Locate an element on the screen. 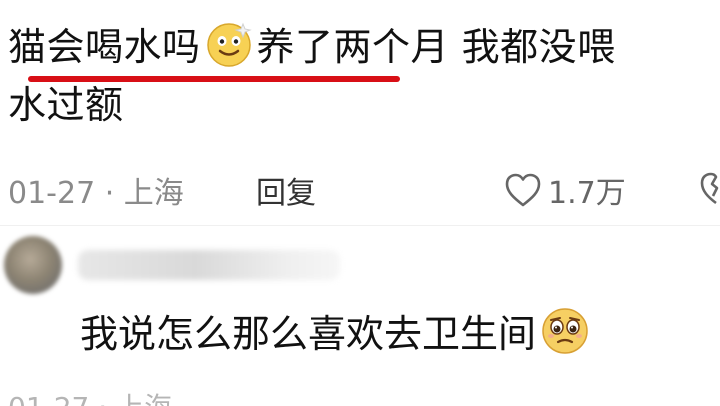  red-highlight-underline is located at coordinates (214, 79).